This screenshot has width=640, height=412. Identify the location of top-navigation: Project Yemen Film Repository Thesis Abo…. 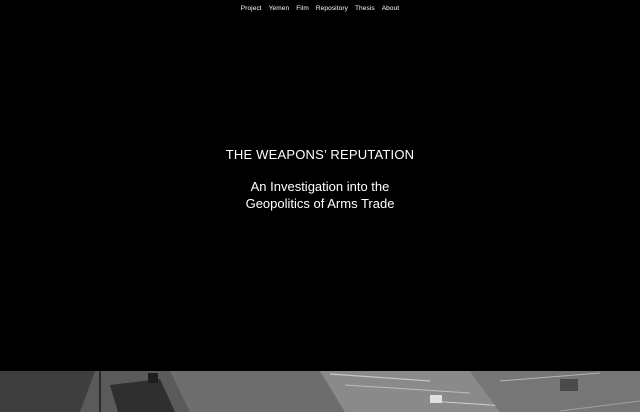
(320, 9).